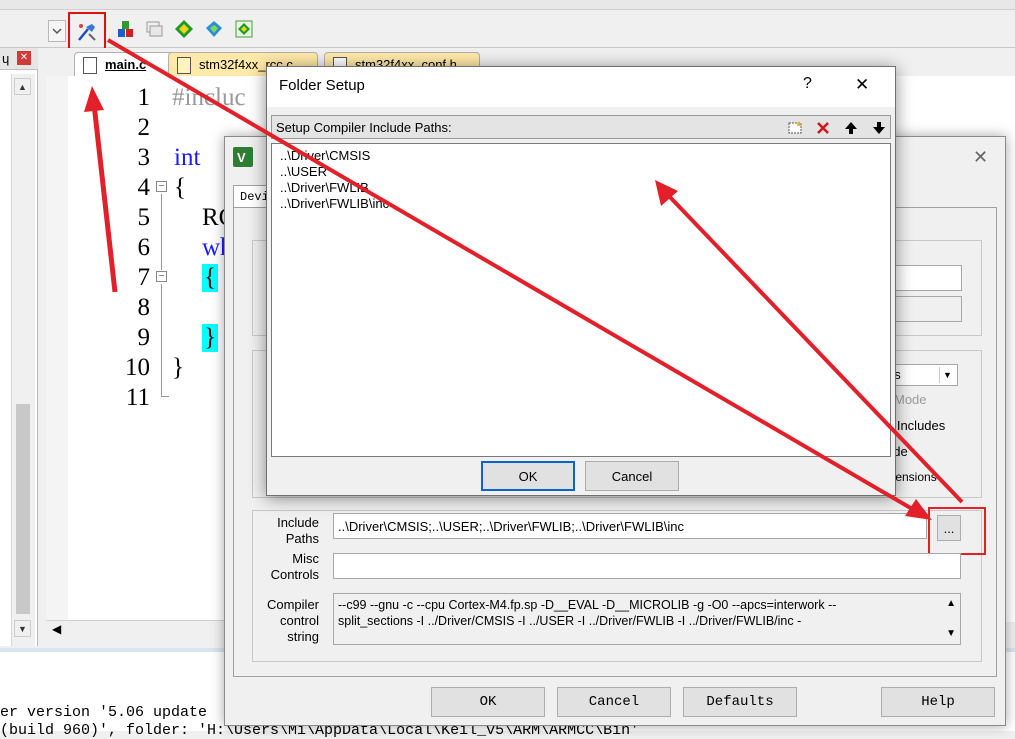  What do you see at coordinates (980, 157) in the screenshot?
I see `options-dialog-close-icon: ✕` at bounding box center [980, 157].